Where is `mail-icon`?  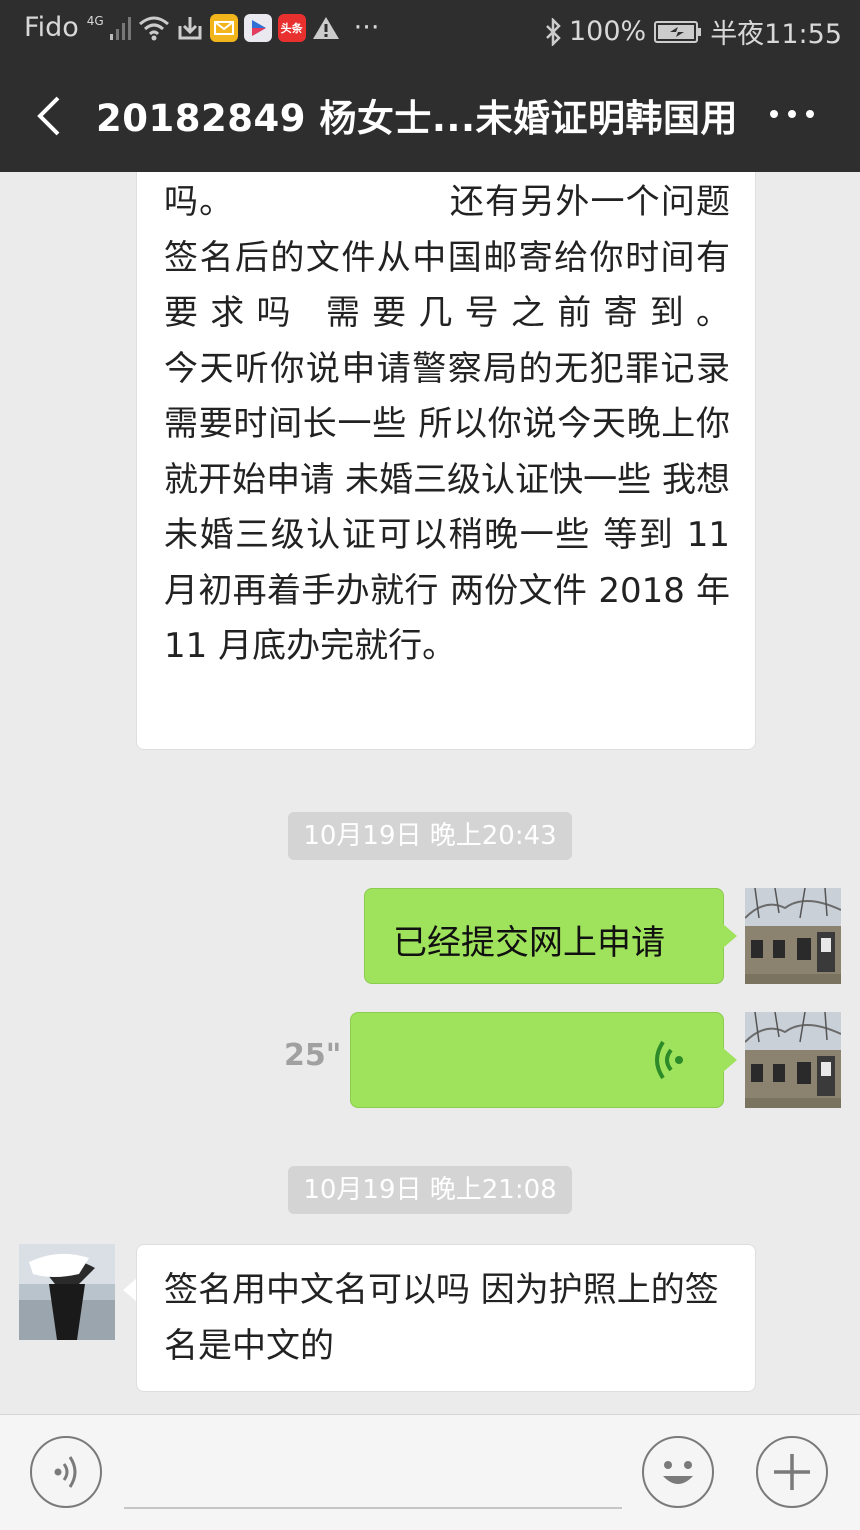
mail-icon is located at coordinates (223, 27).